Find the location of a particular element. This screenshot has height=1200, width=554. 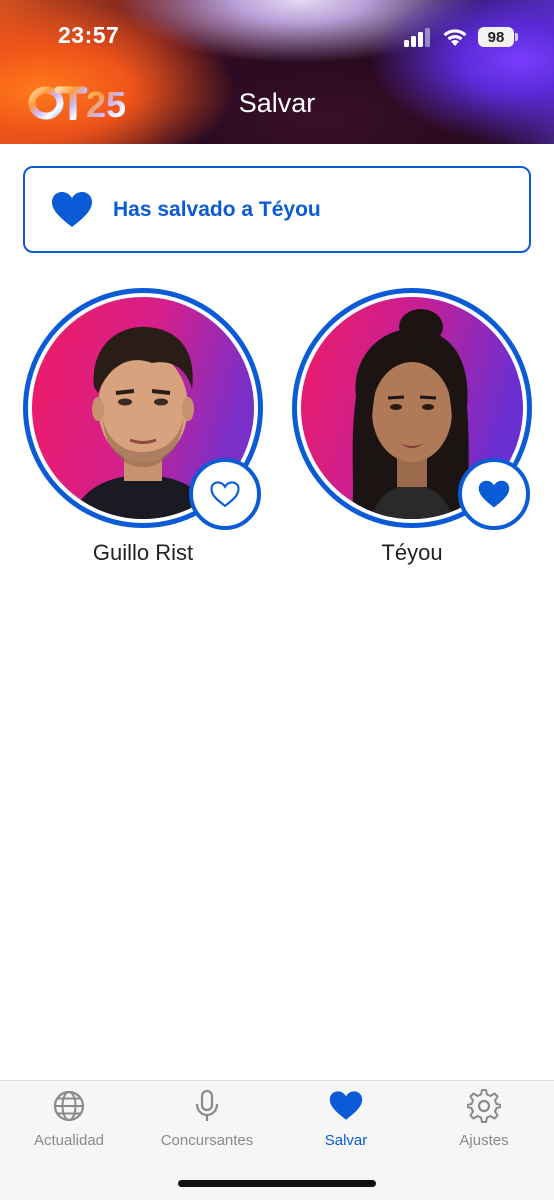

saved-banner: Has salvado a Téyou is located at coordinates (277, 209).